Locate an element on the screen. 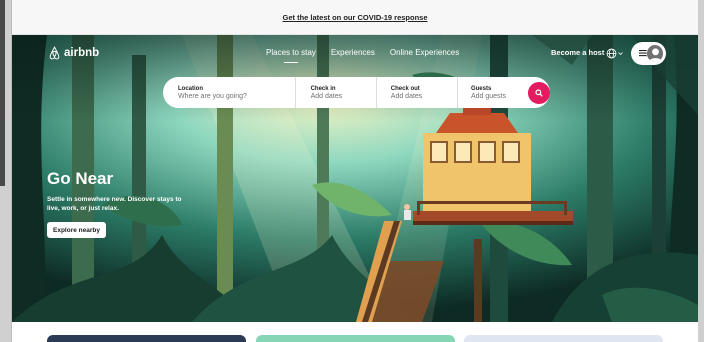  search-icon is located at coordinates (539, 92).